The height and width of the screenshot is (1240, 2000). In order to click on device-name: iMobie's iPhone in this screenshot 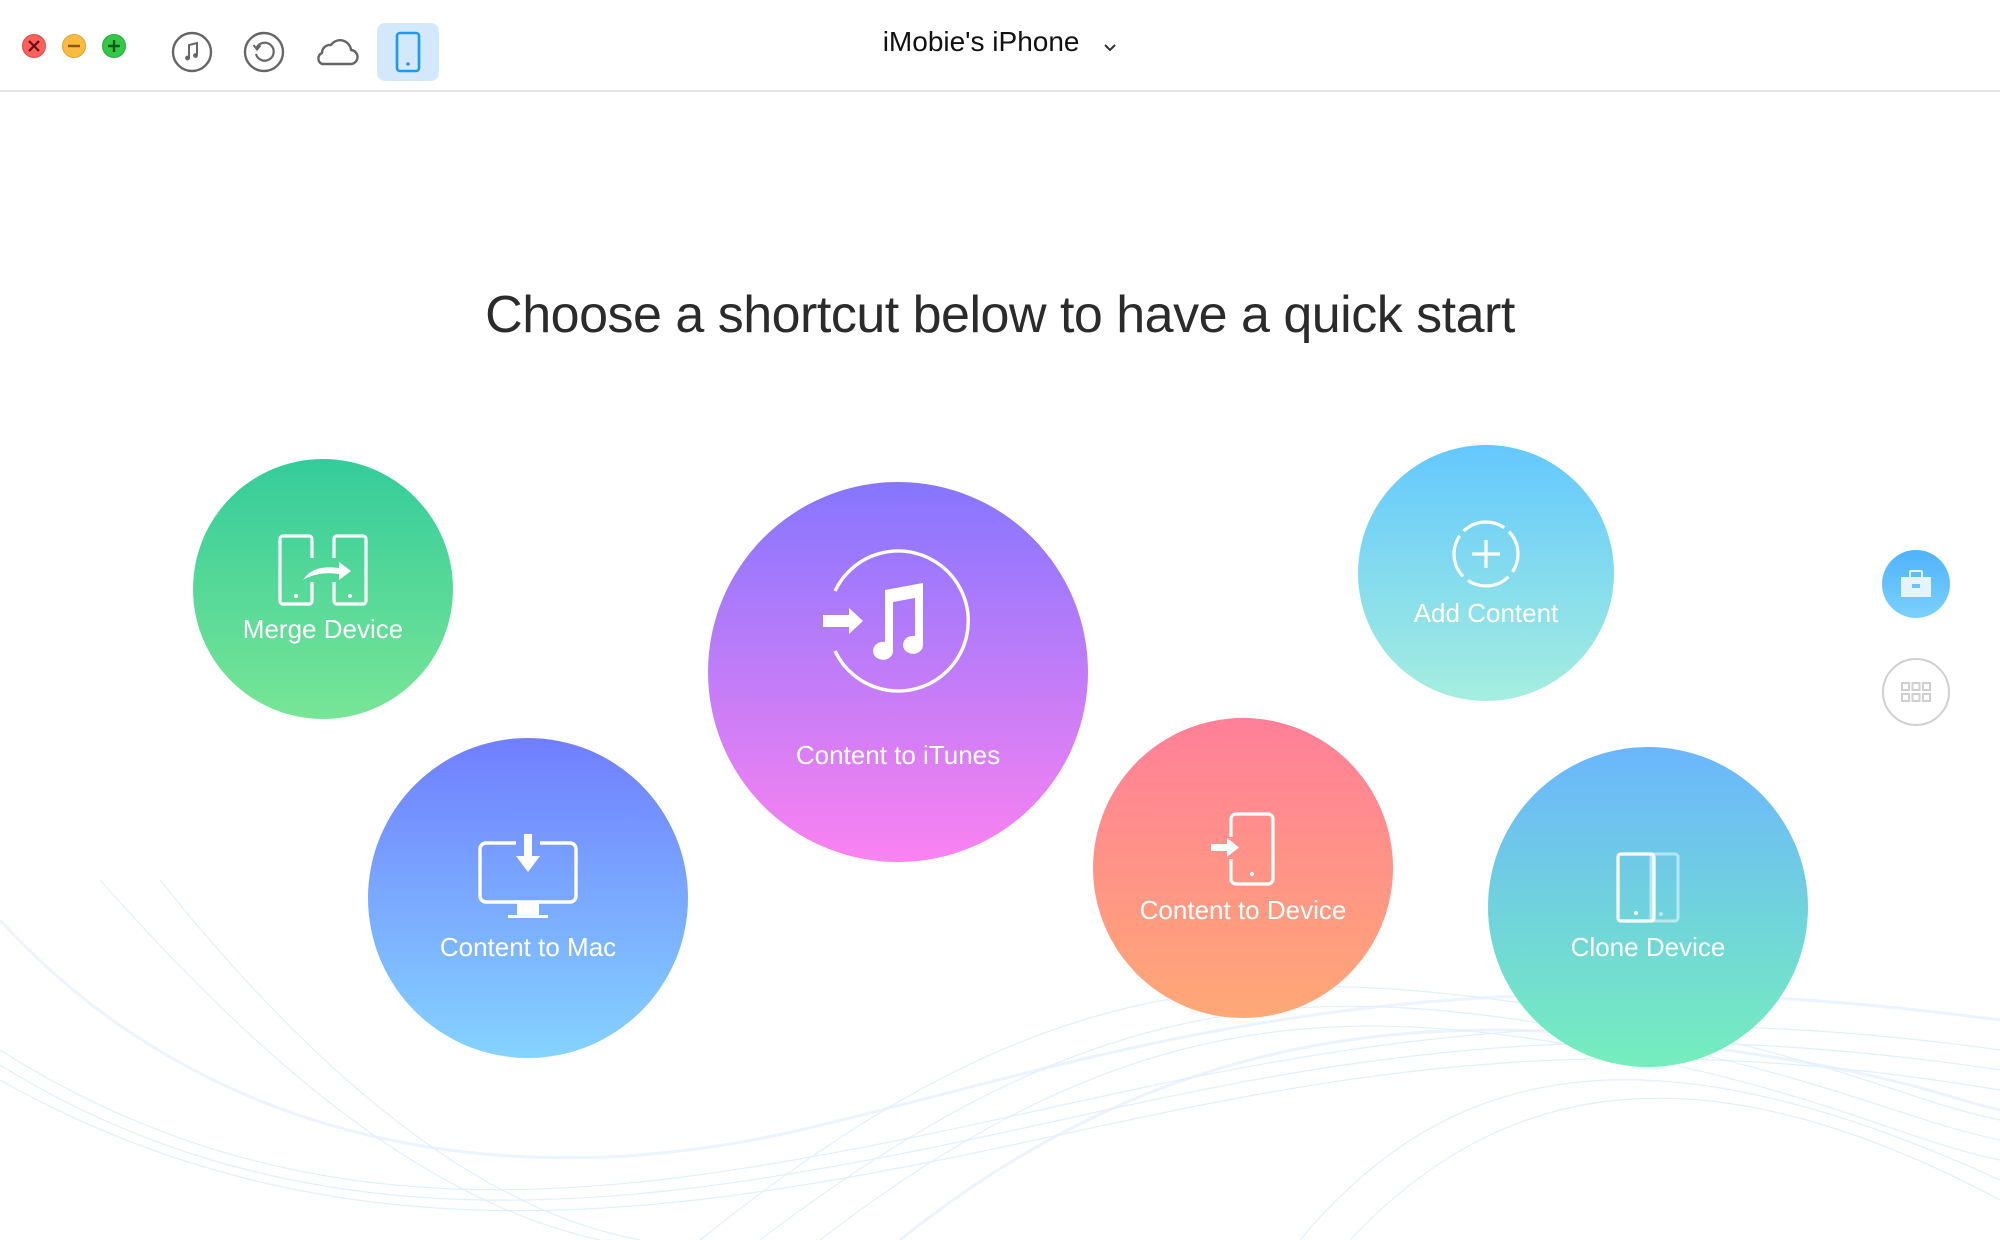, I will do `click(981, 41)`.